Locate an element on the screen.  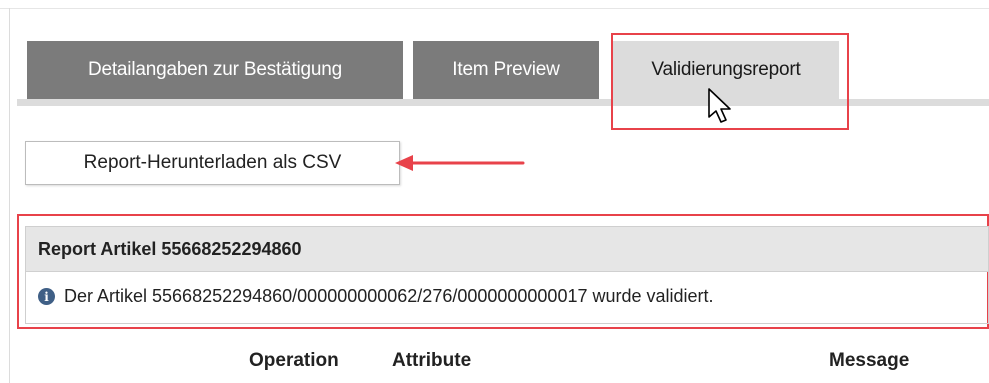
left-border is located at coordinates (9, 195).